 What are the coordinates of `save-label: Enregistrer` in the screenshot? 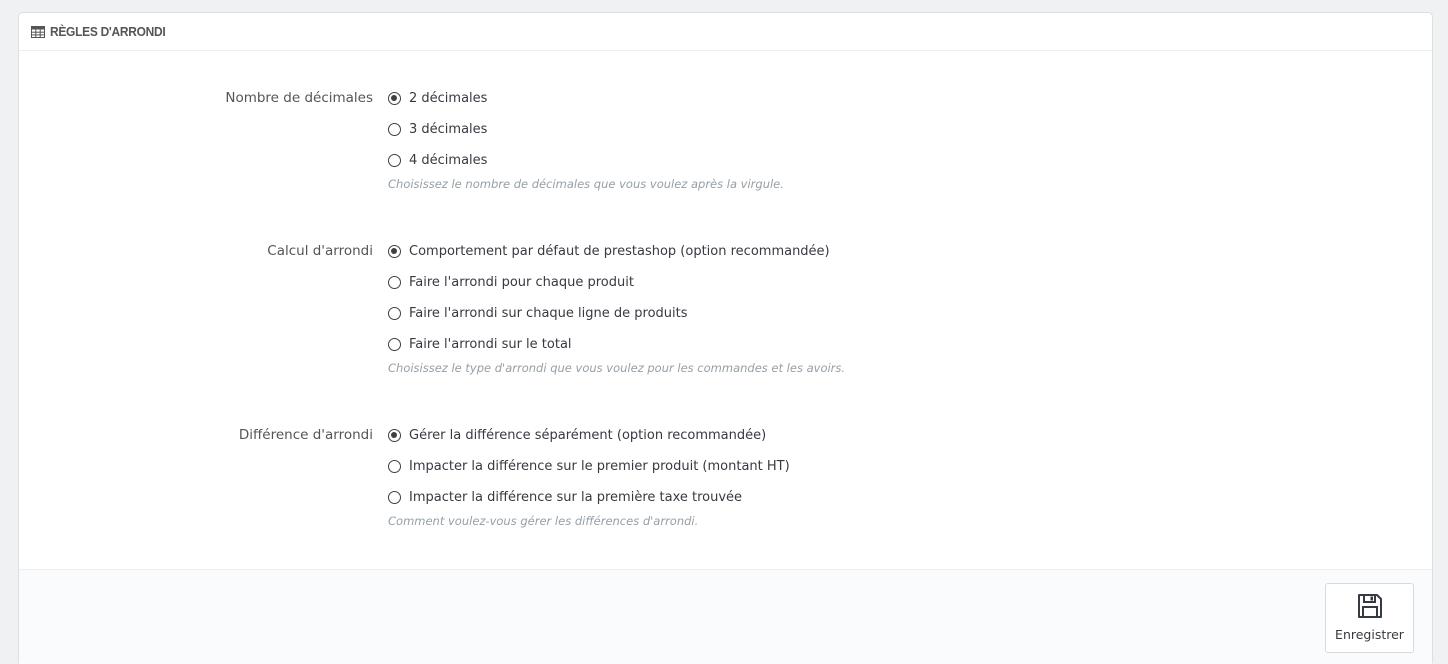 It's located at (1369, 634).